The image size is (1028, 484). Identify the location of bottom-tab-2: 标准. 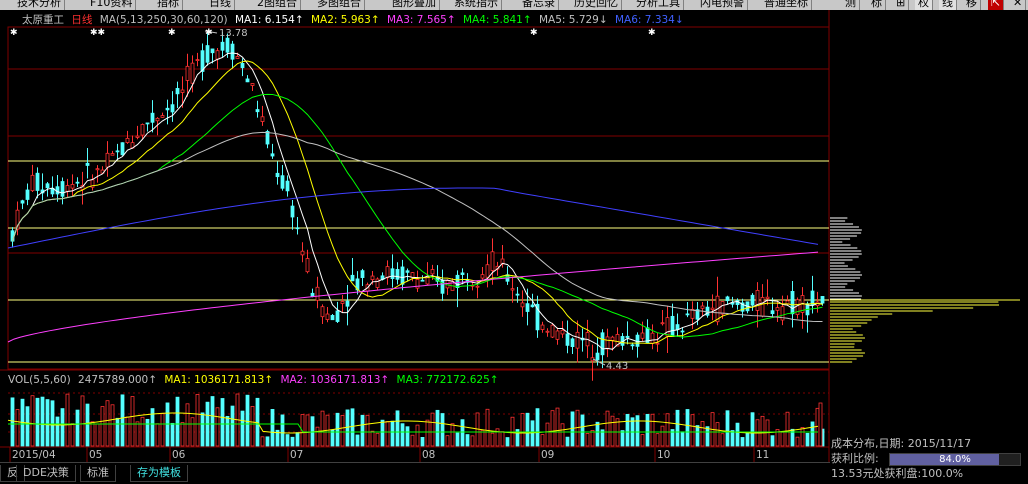
(98, 473).